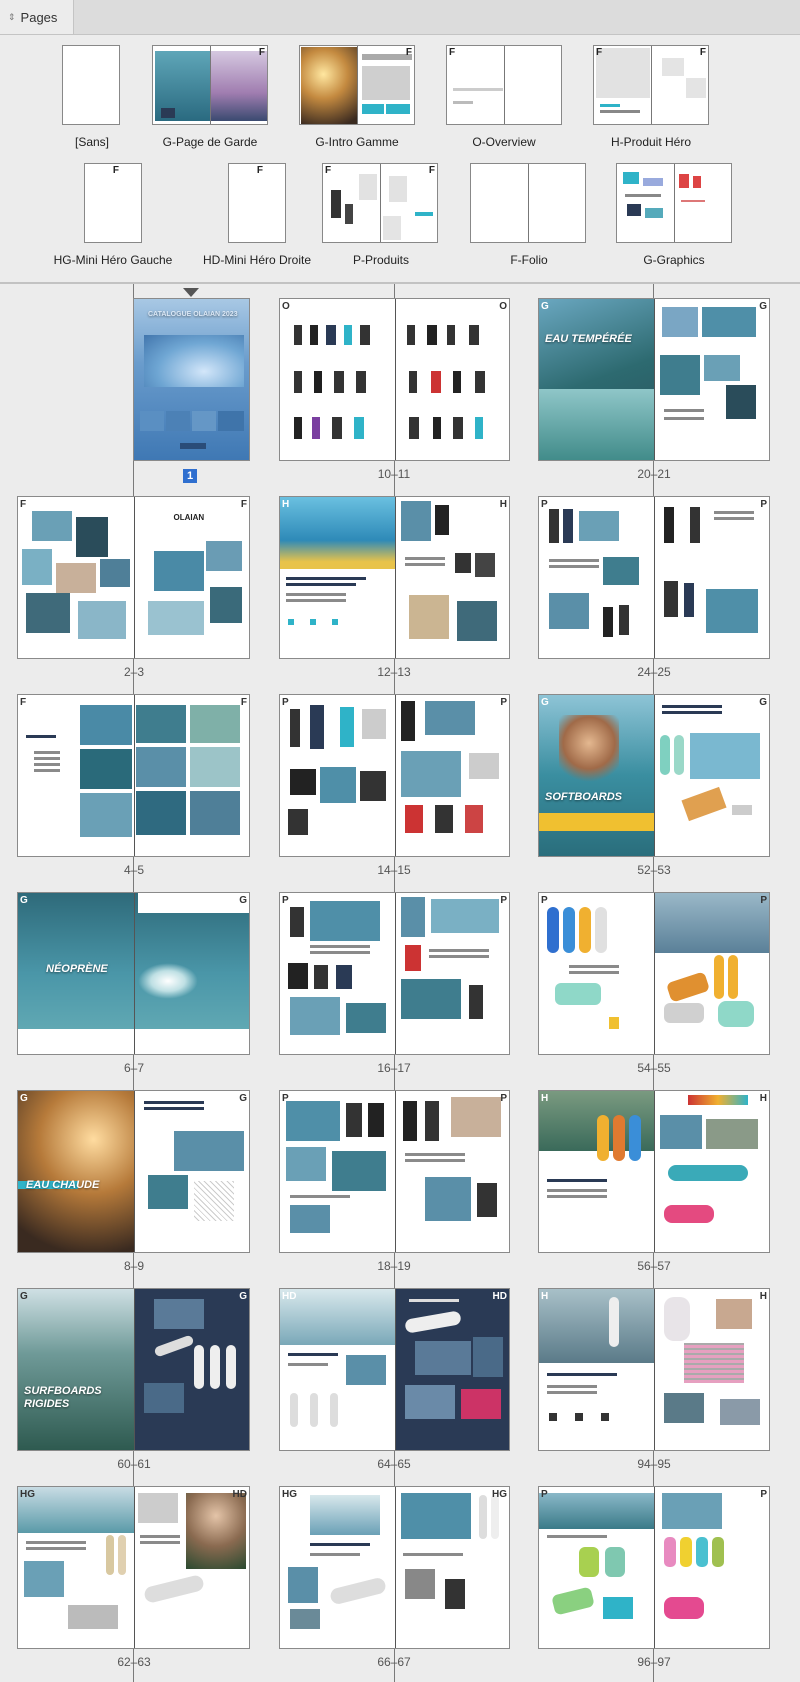 This screenshot has height=1682, width=800. I want to click on spread-8-9: G EAU CHAUDE G, so click(133, 1171).